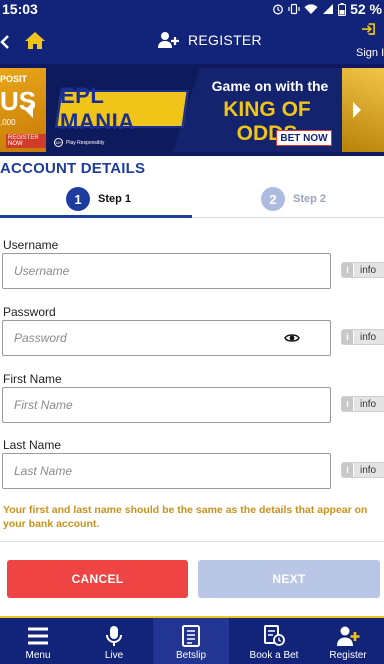 The height and width of the screenshot is (664, 384). Describe the element at coordinates (58, 142) in the screenshot. I see `age-badge: 18+` at that location.